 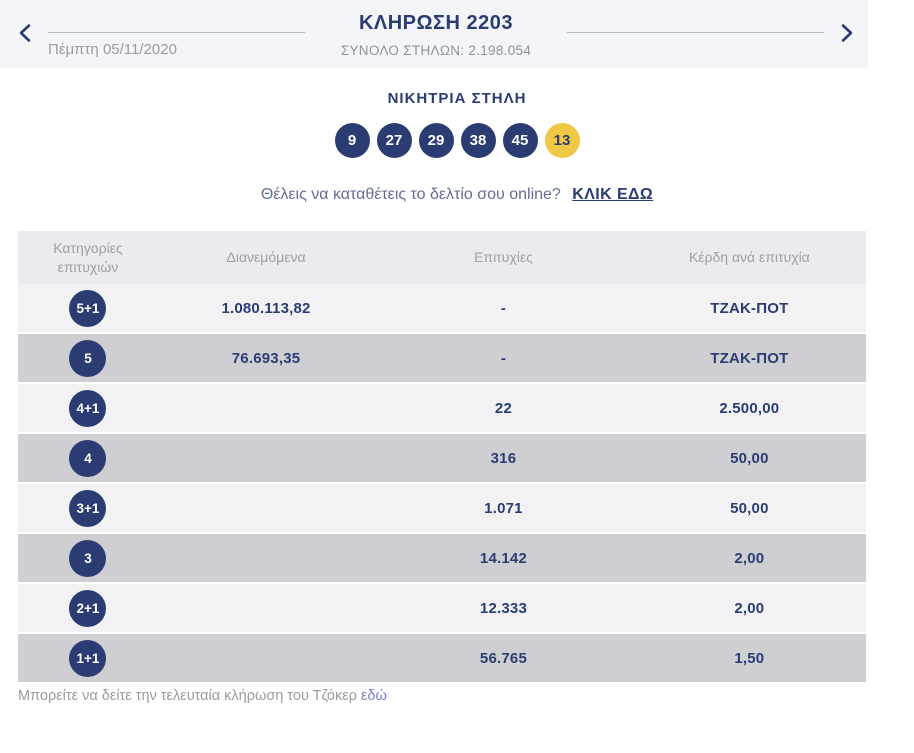 I want to click on category-badge: 1+1, so click(x=88, y=658).